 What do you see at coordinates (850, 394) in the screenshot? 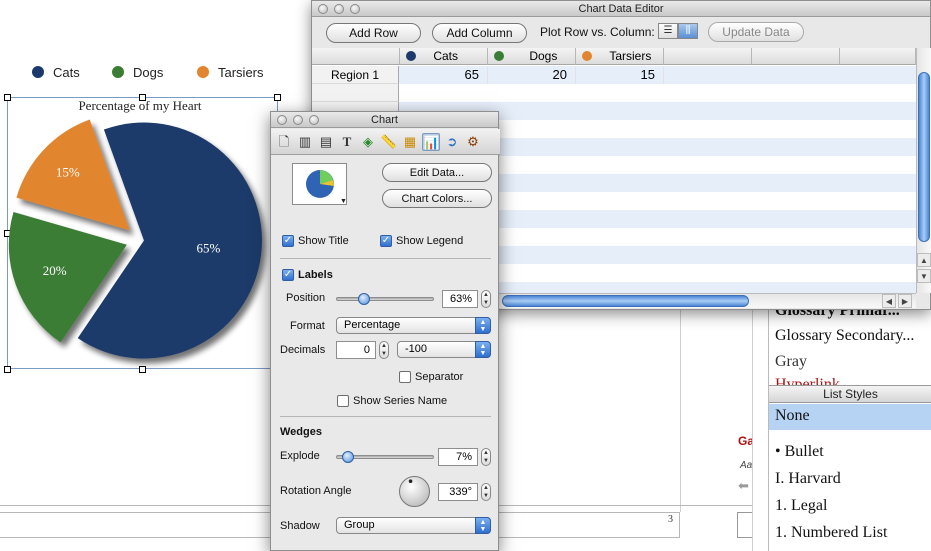
I see `list-styles-header: List Styles` at bounding box center [850, 394].